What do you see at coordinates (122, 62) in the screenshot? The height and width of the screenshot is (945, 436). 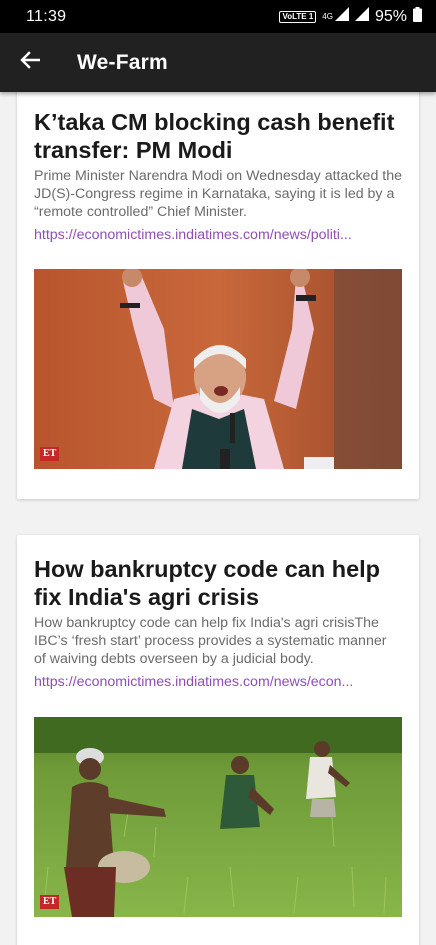 I see `app-title: We-Farm` at bounding box center [122, 62].